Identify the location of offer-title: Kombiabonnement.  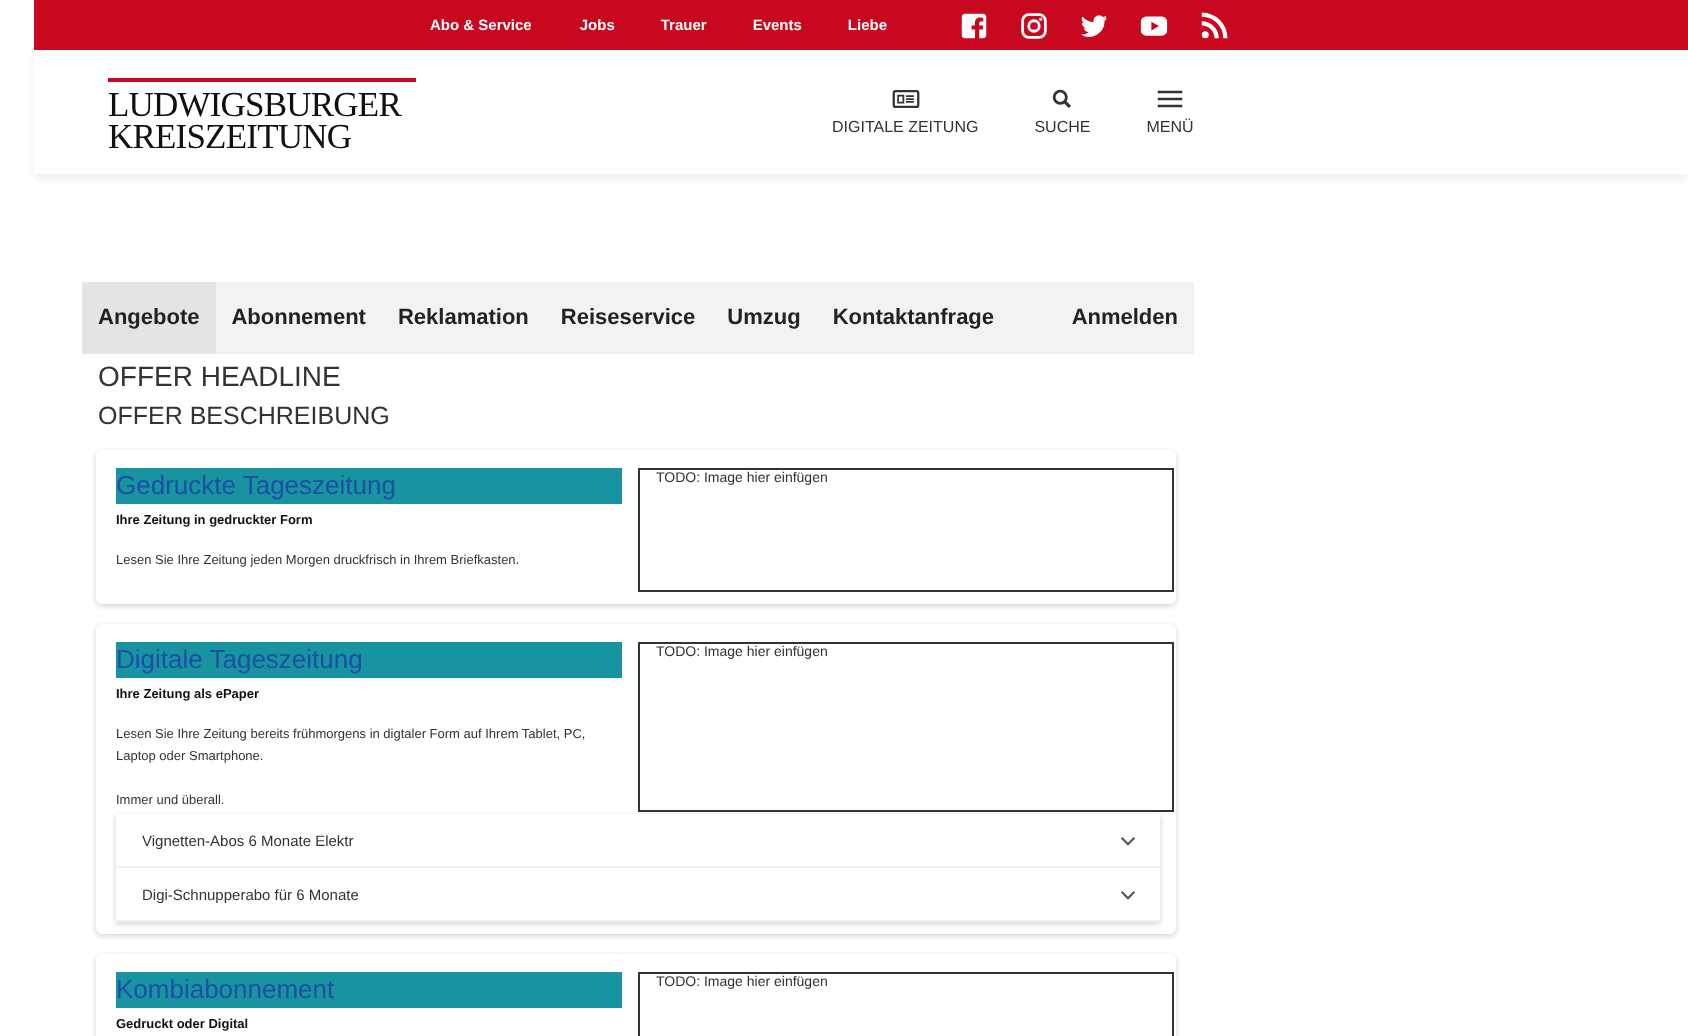
(369, 990).